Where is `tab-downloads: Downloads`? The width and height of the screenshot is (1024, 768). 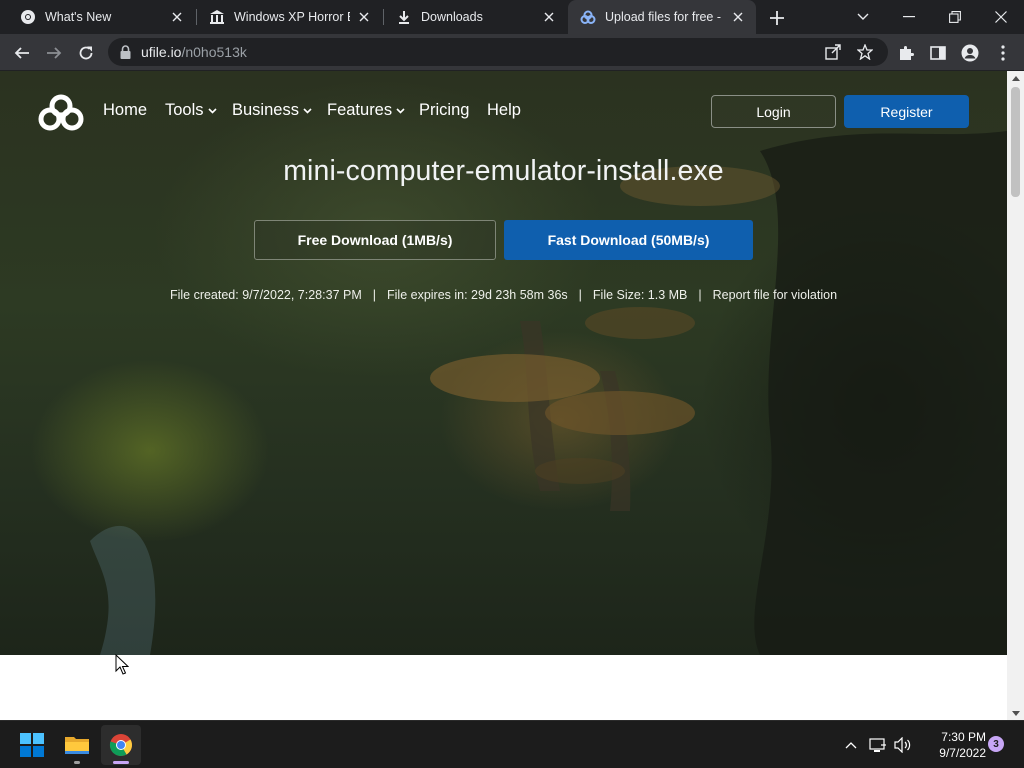
tab-downloads: Downloads is located at coordinates (475, 17).